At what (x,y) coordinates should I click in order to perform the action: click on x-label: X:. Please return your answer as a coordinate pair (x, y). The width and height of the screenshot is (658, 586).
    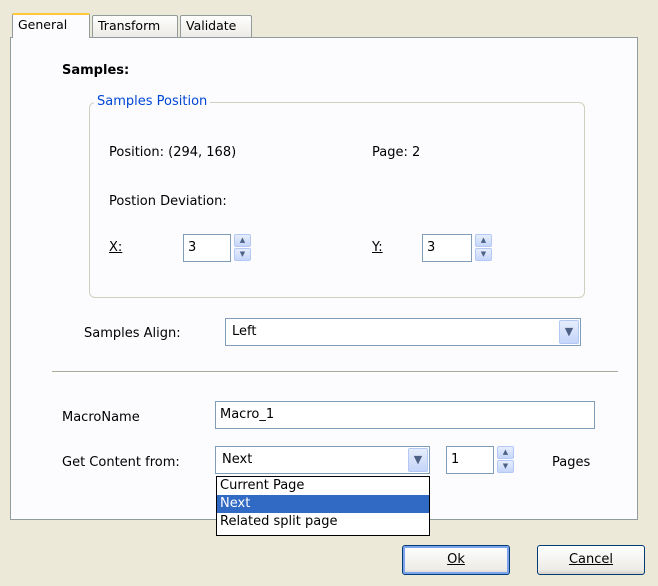
    Looking at the image, I should click on (116, 247).